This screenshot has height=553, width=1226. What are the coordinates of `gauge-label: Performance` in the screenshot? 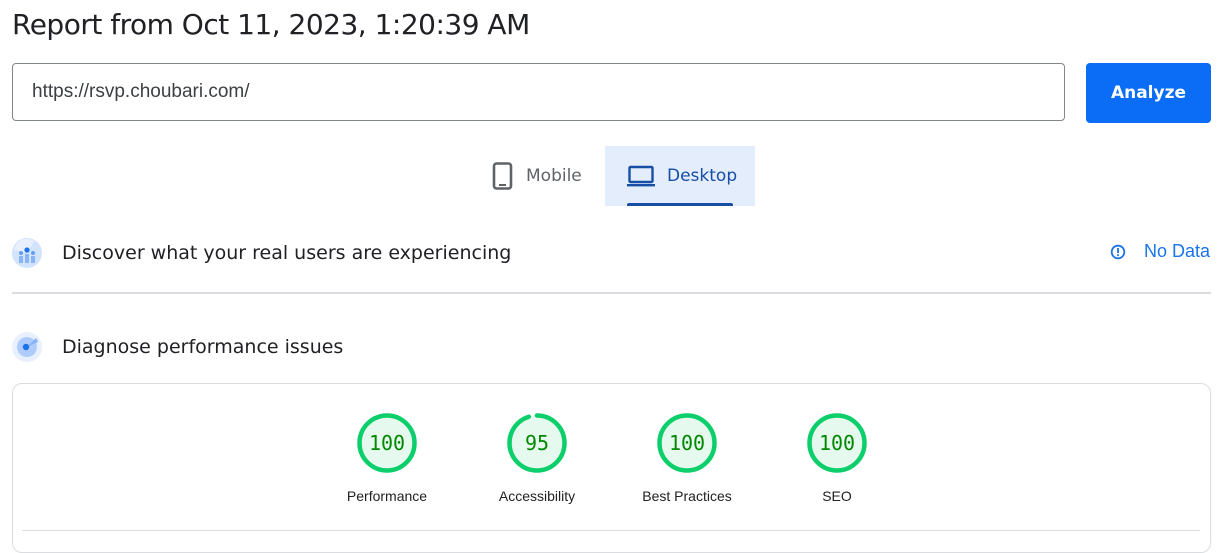 It's located at (387, 496).